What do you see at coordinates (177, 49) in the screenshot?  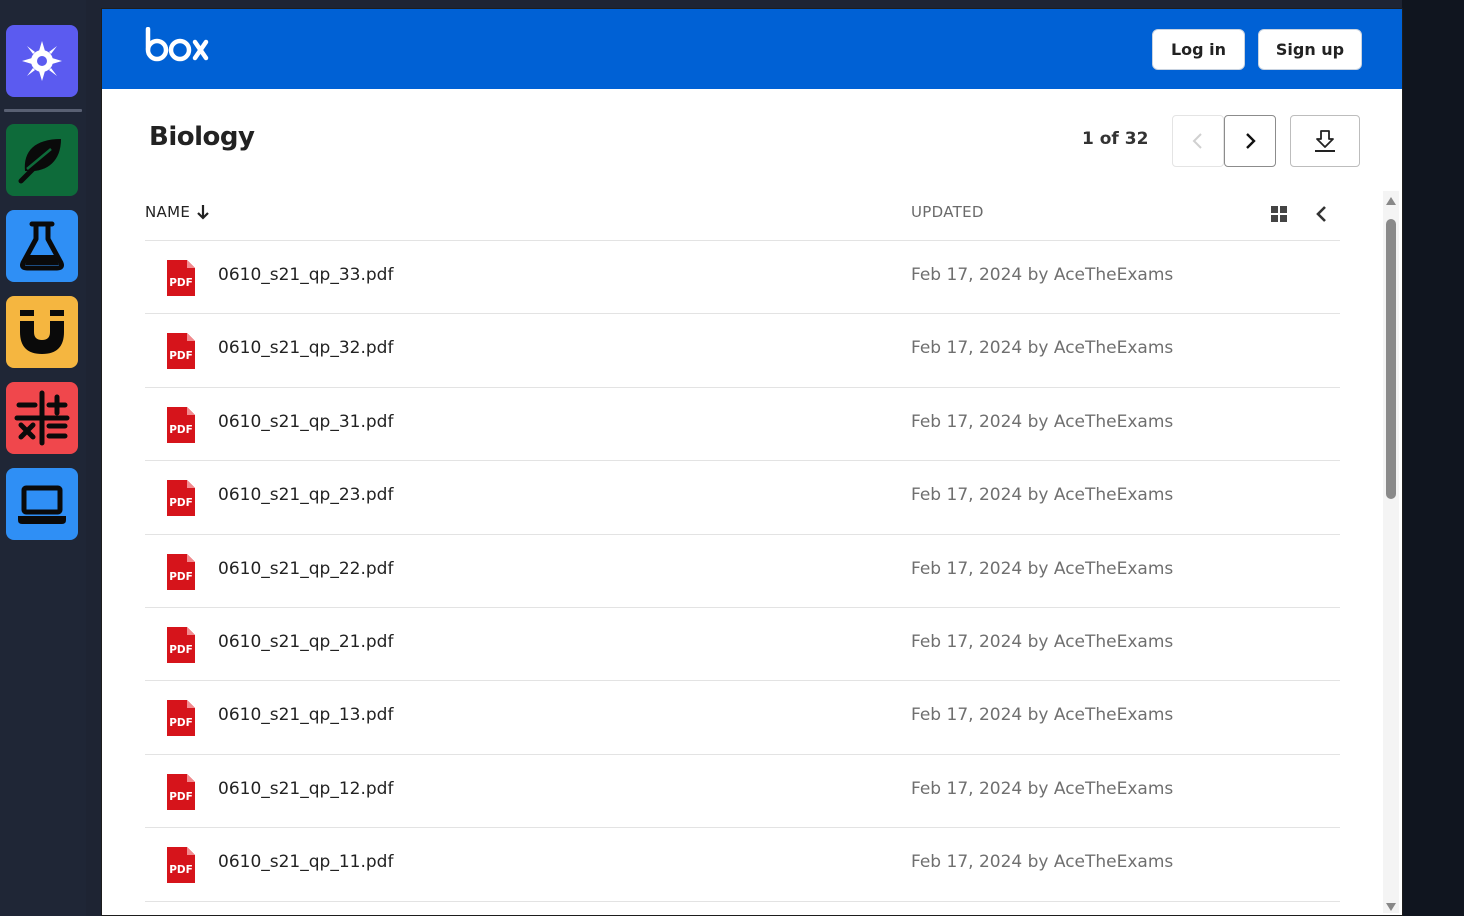 I see `box-logo` at bounding box center [177, 49].